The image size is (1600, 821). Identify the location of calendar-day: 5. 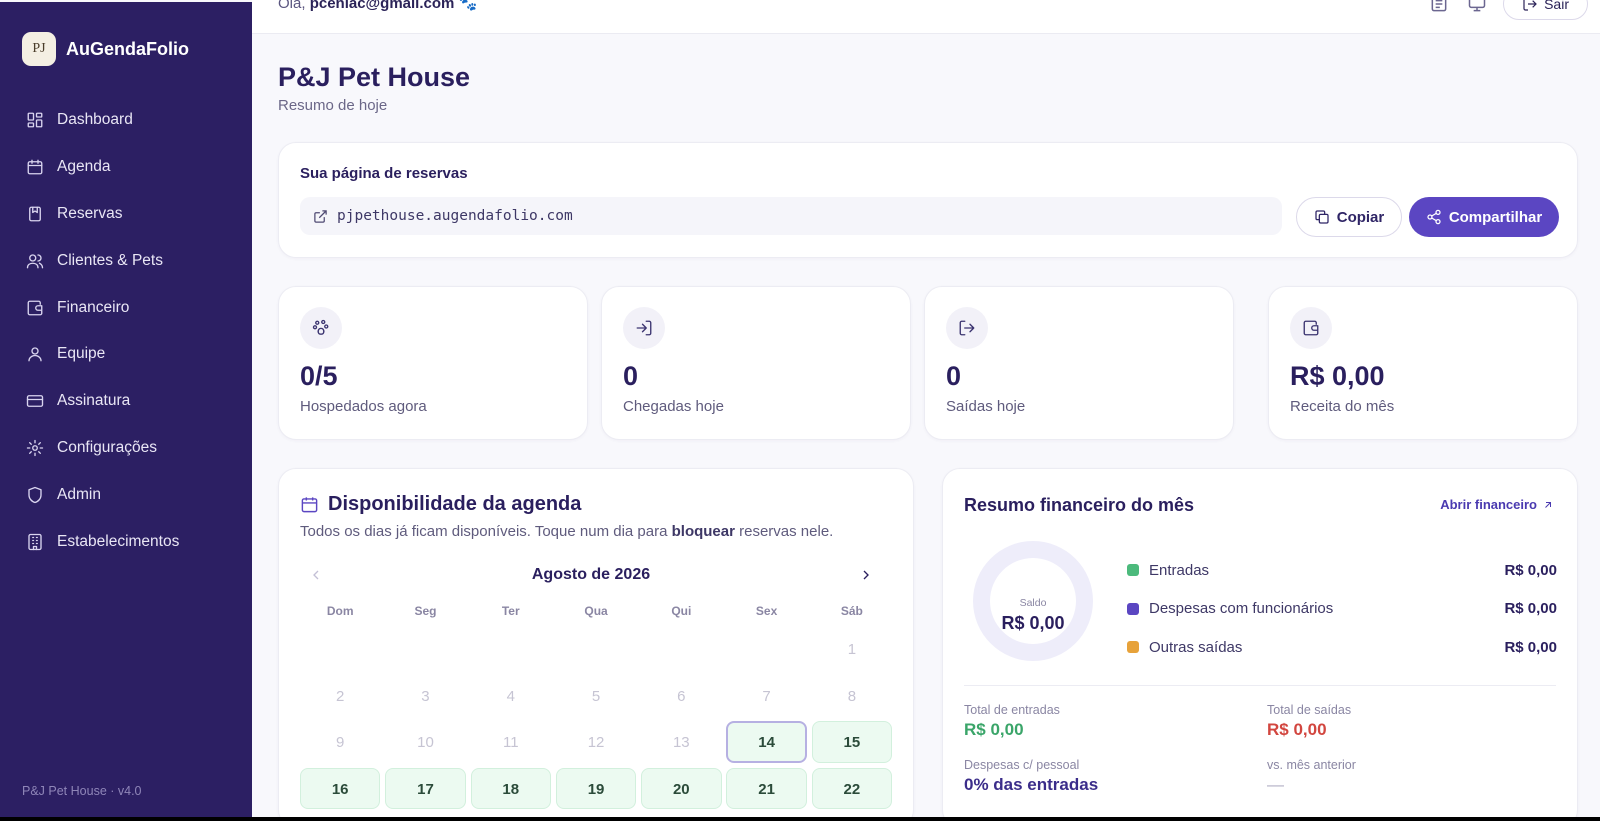
(596, 696).